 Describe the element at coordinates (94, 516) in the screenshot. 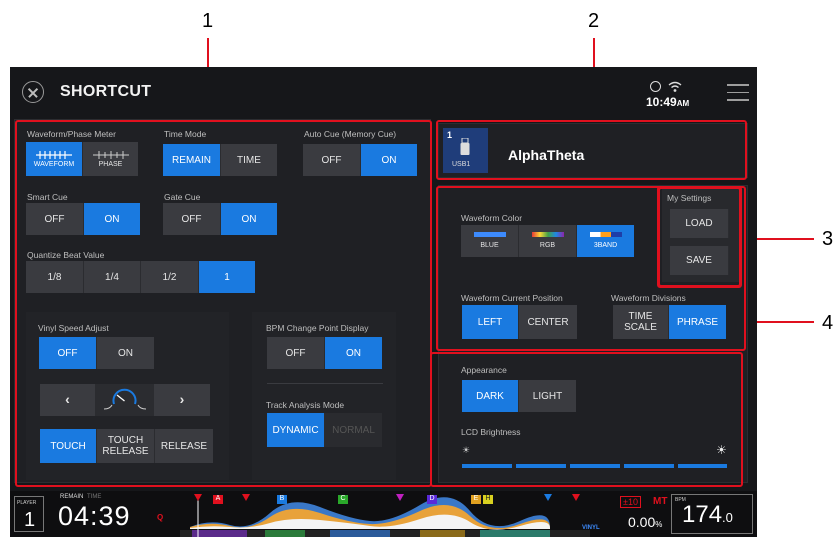

I see `time-readout: 04:39` at that location.